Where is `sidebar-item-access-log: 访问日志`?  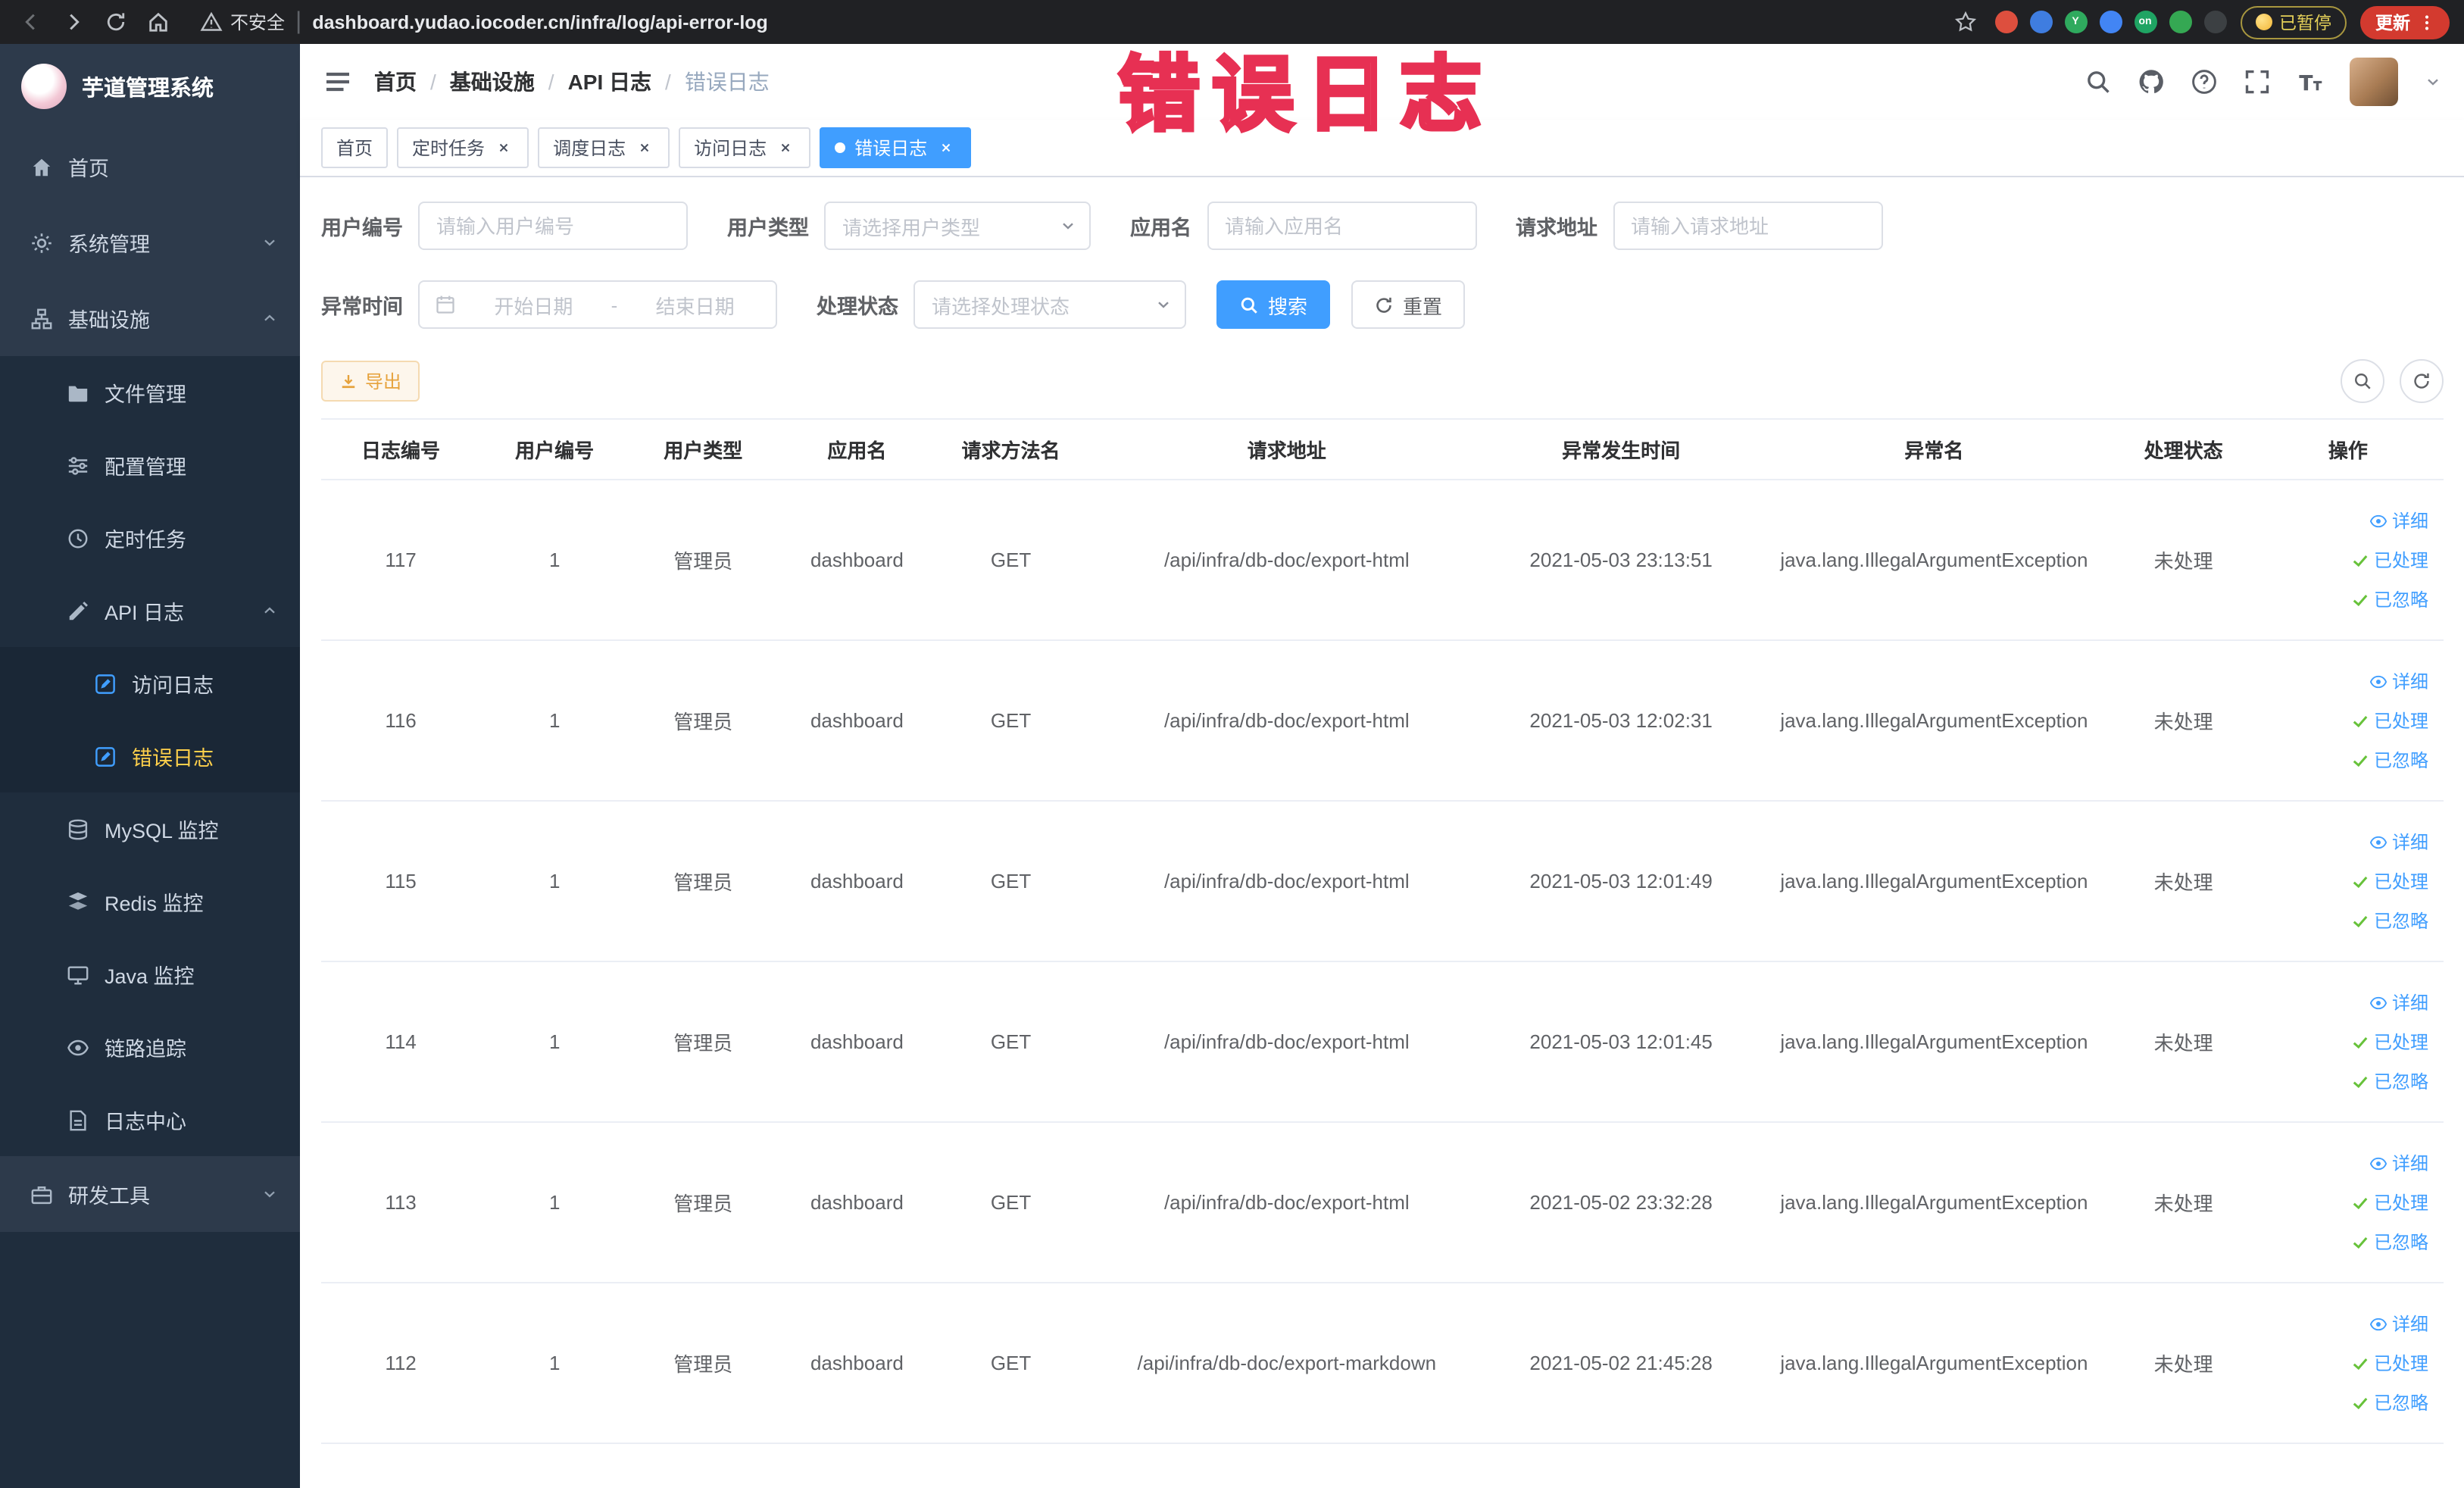
sidebar-item-access-log: 访问日志 is located at coordinates (150, 683).